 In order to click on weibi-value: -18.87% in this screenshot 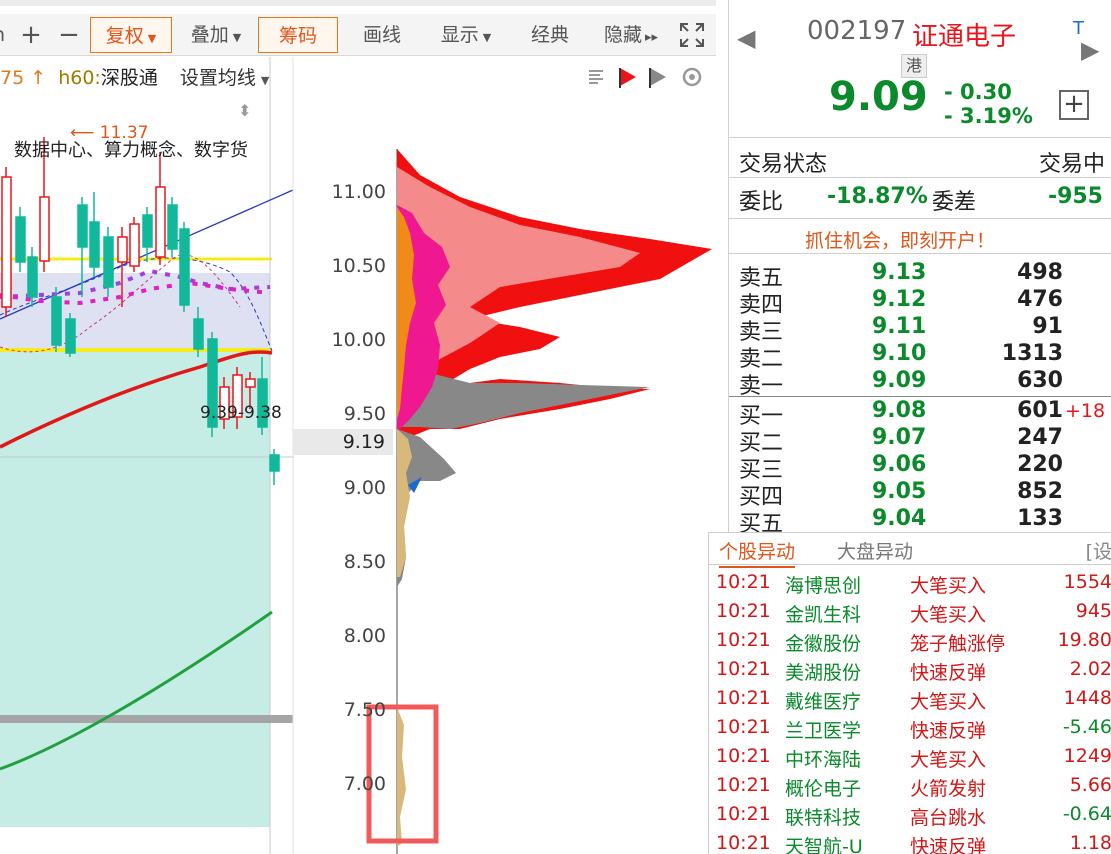, I will do `click(877, 196)`.